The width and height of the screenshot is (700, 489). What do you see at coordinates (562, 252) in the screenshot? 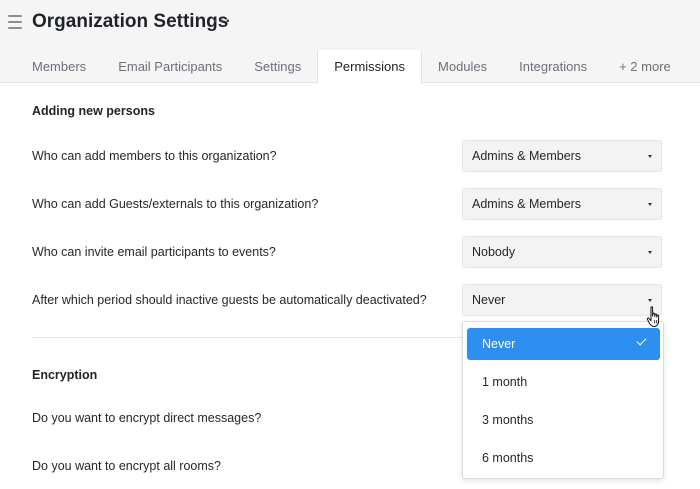
I see `select-invite-email-participants: Nobody` at bounding box center [562, 252].